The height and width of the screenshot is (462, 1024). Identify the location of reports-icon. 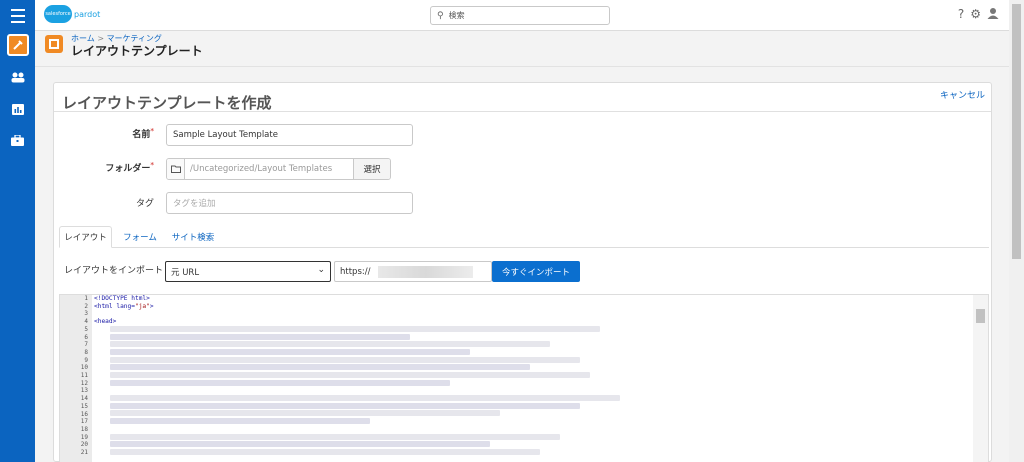
(17, 109).